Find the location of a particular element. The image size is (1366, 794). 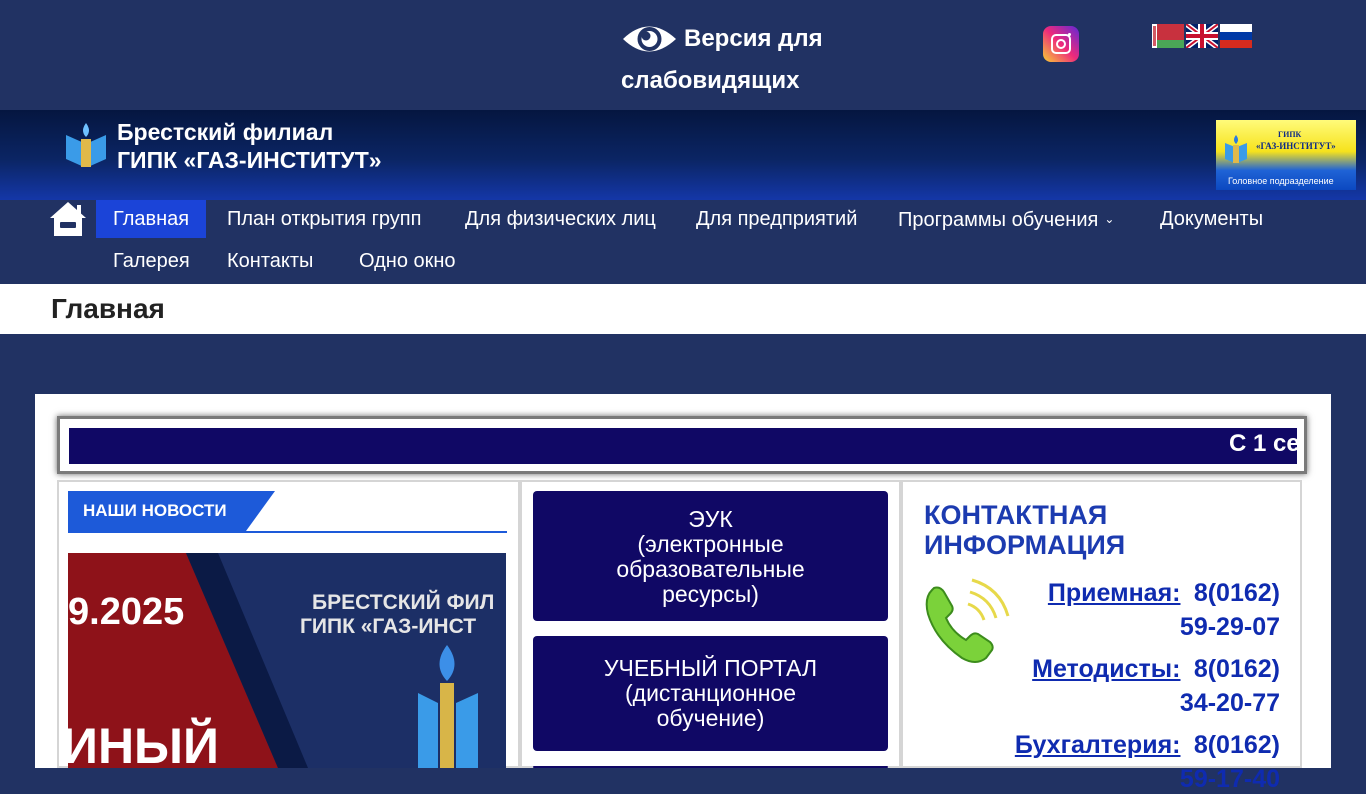

banner-line1: ГИПК is located at coordinates (1290, 134).